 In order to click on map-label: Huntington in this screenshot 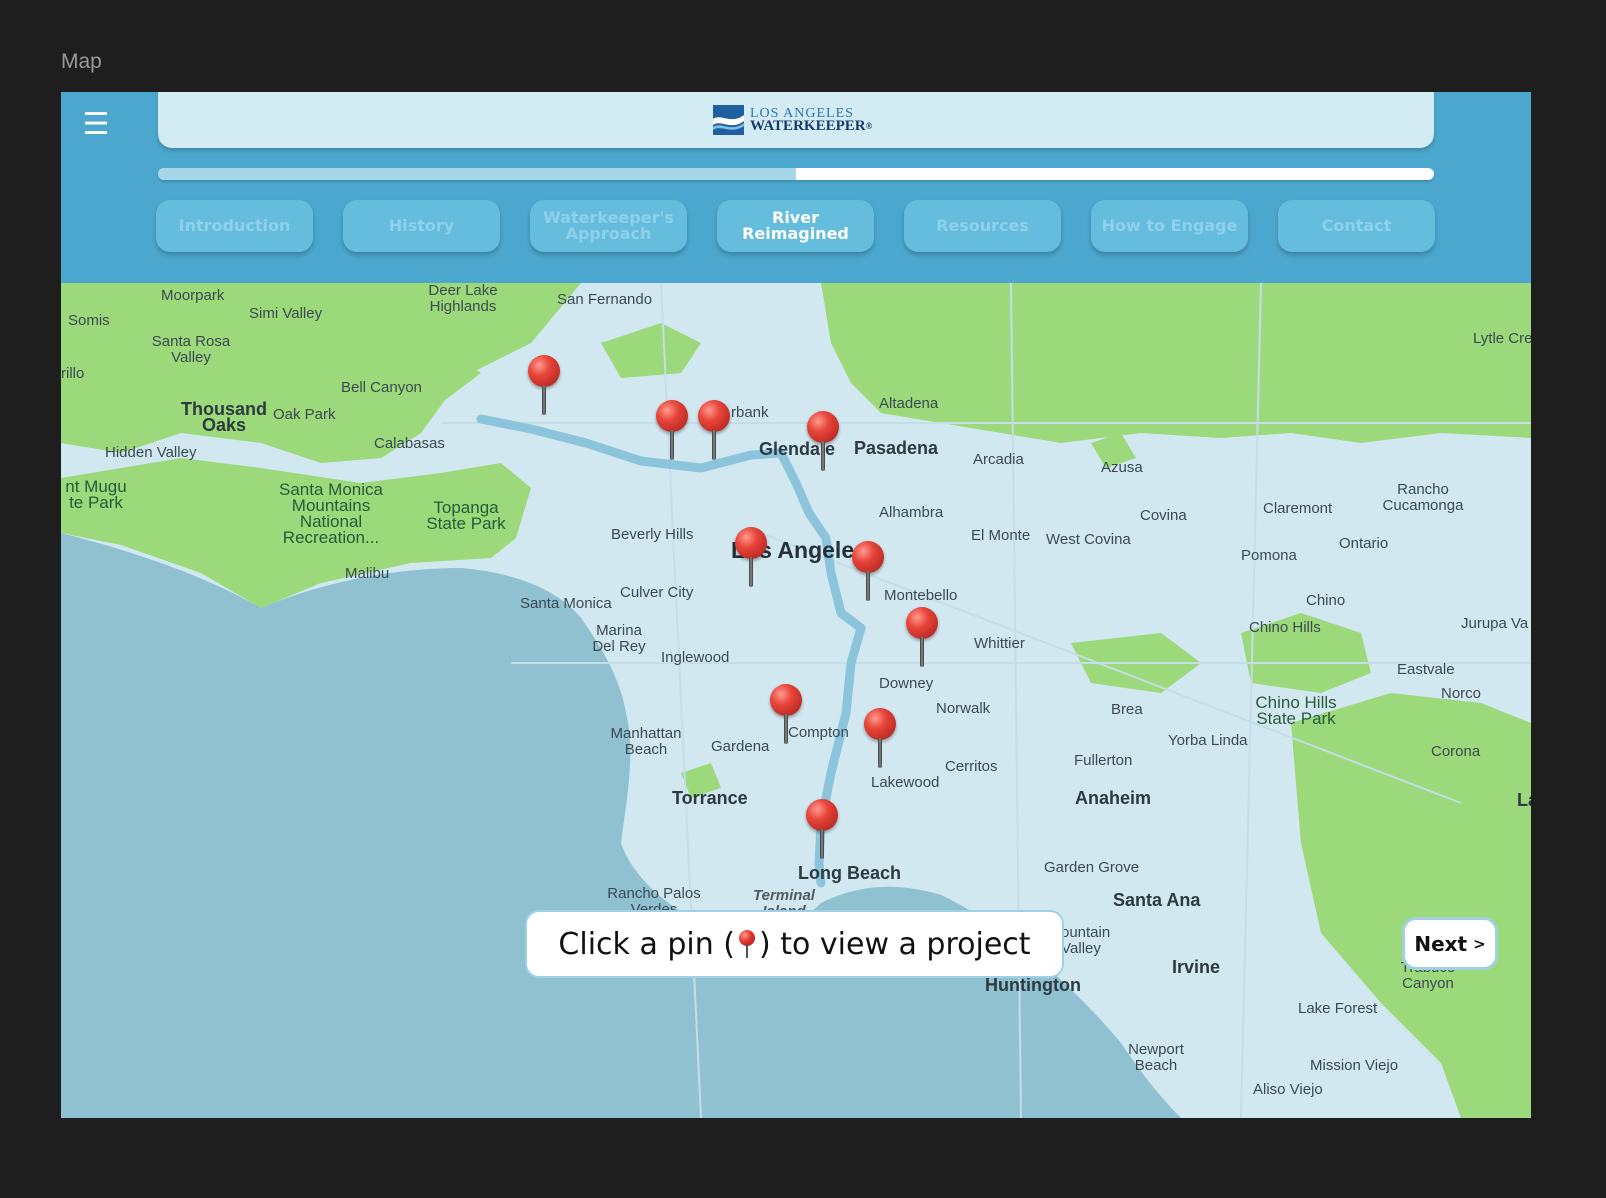, I will do `click(1033, 985)`.